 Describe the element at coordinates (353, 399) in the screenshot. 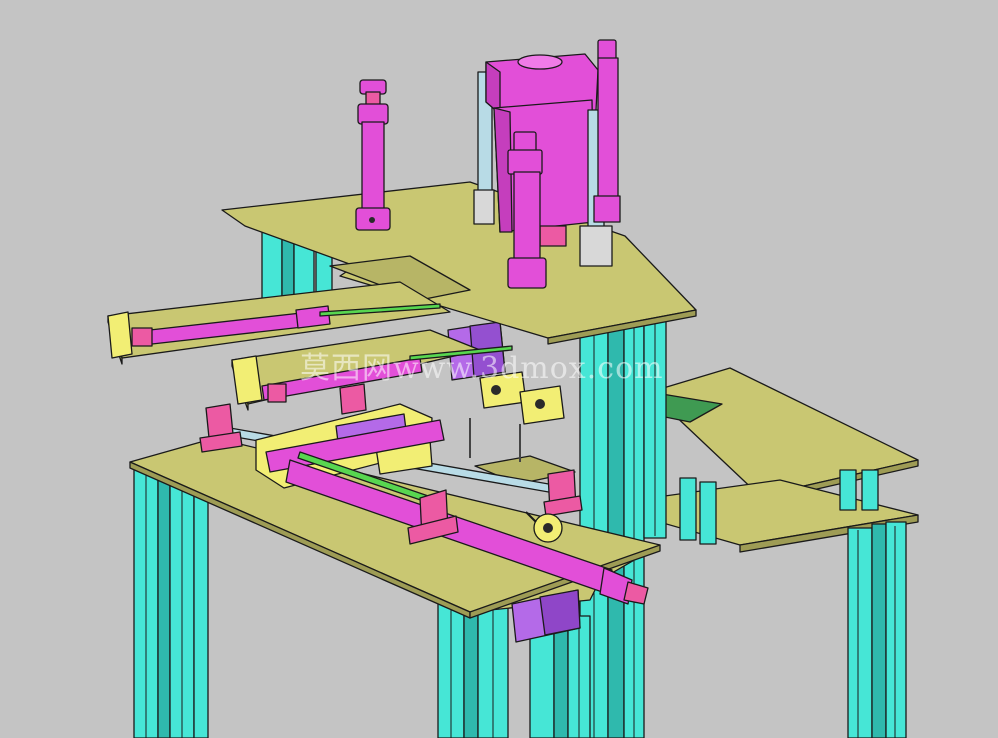

I see `pillow-block-mid` at that location.